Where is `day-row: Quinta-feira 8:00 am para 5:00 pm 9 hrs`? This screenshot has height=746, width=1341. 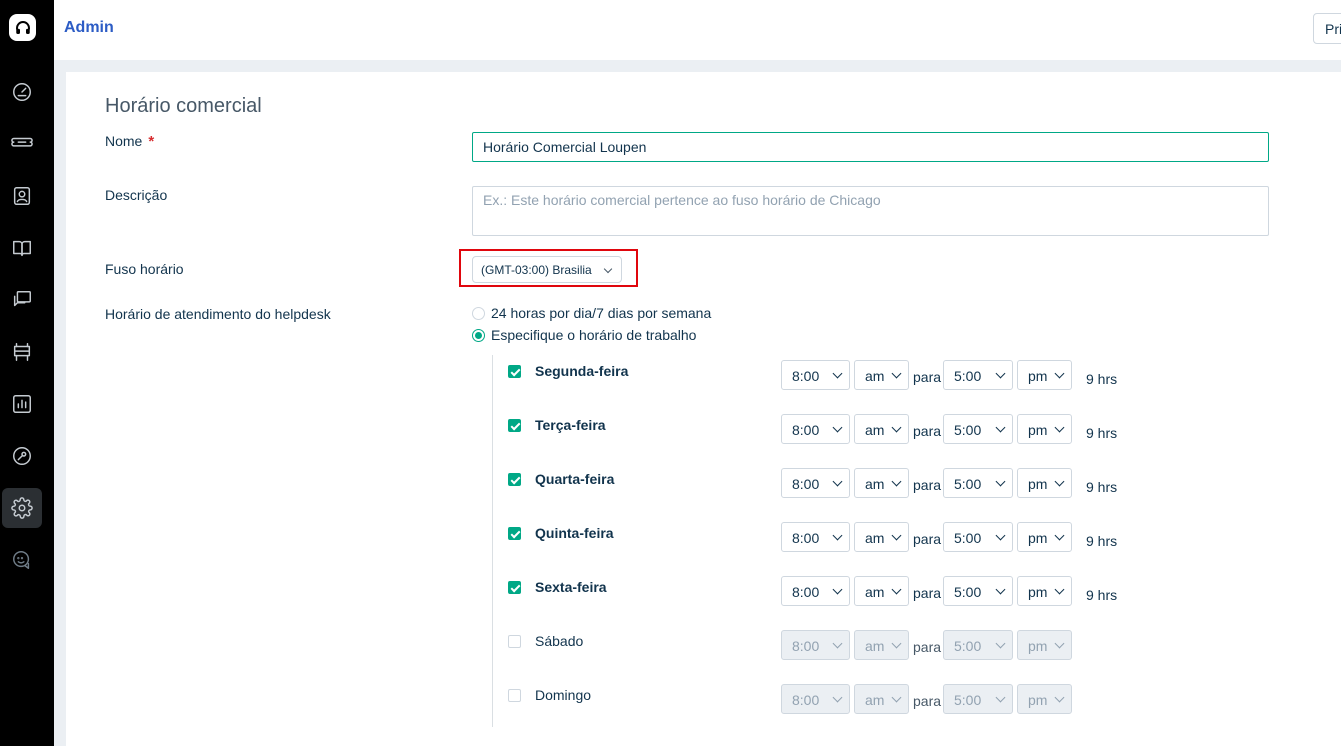
day-row: Quinta-feira 8:00 am para 5:00 pm 9 hrs is located at coordinates (858, 539).